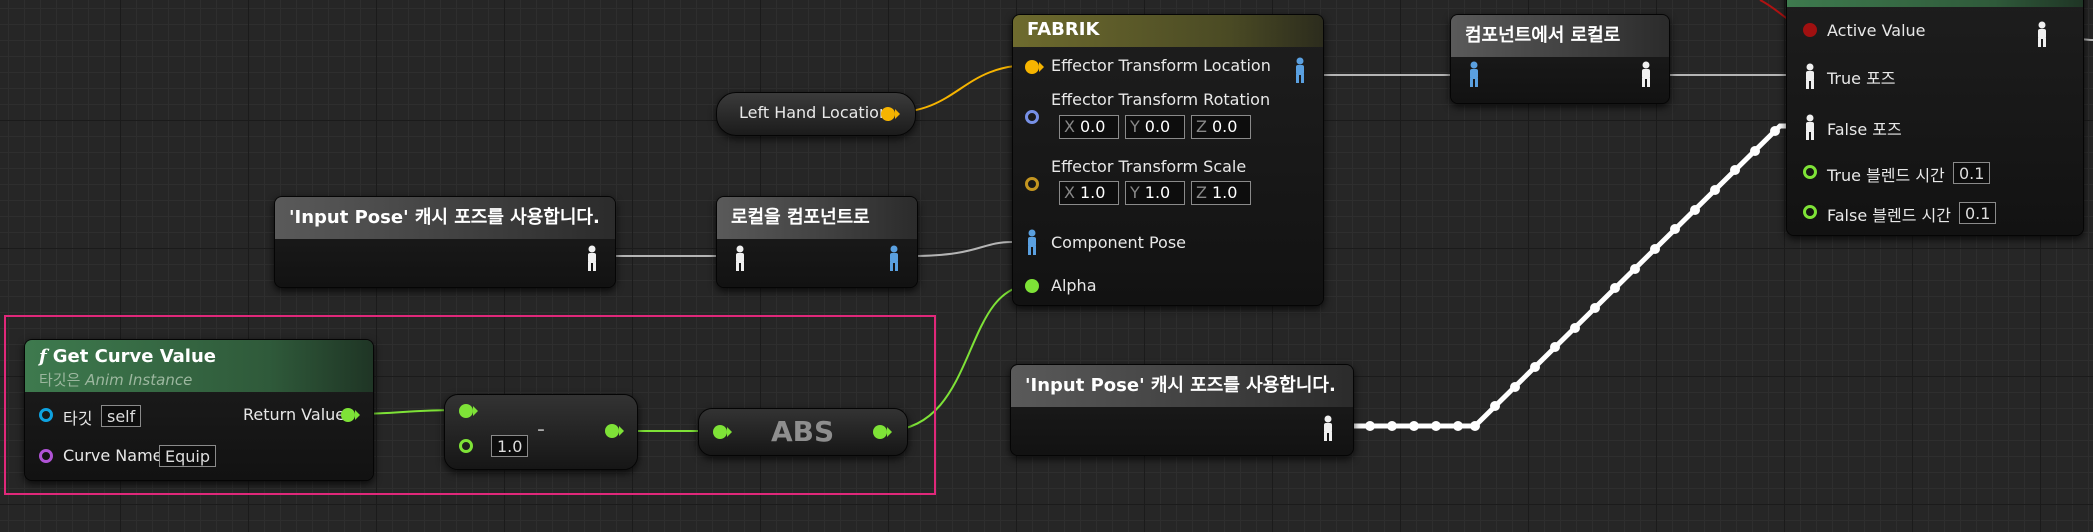  What do you see at coordinates (113, 455) in the screenshot?
I see `curve-name-label: Curve Name` at bounding box center [113, 455].